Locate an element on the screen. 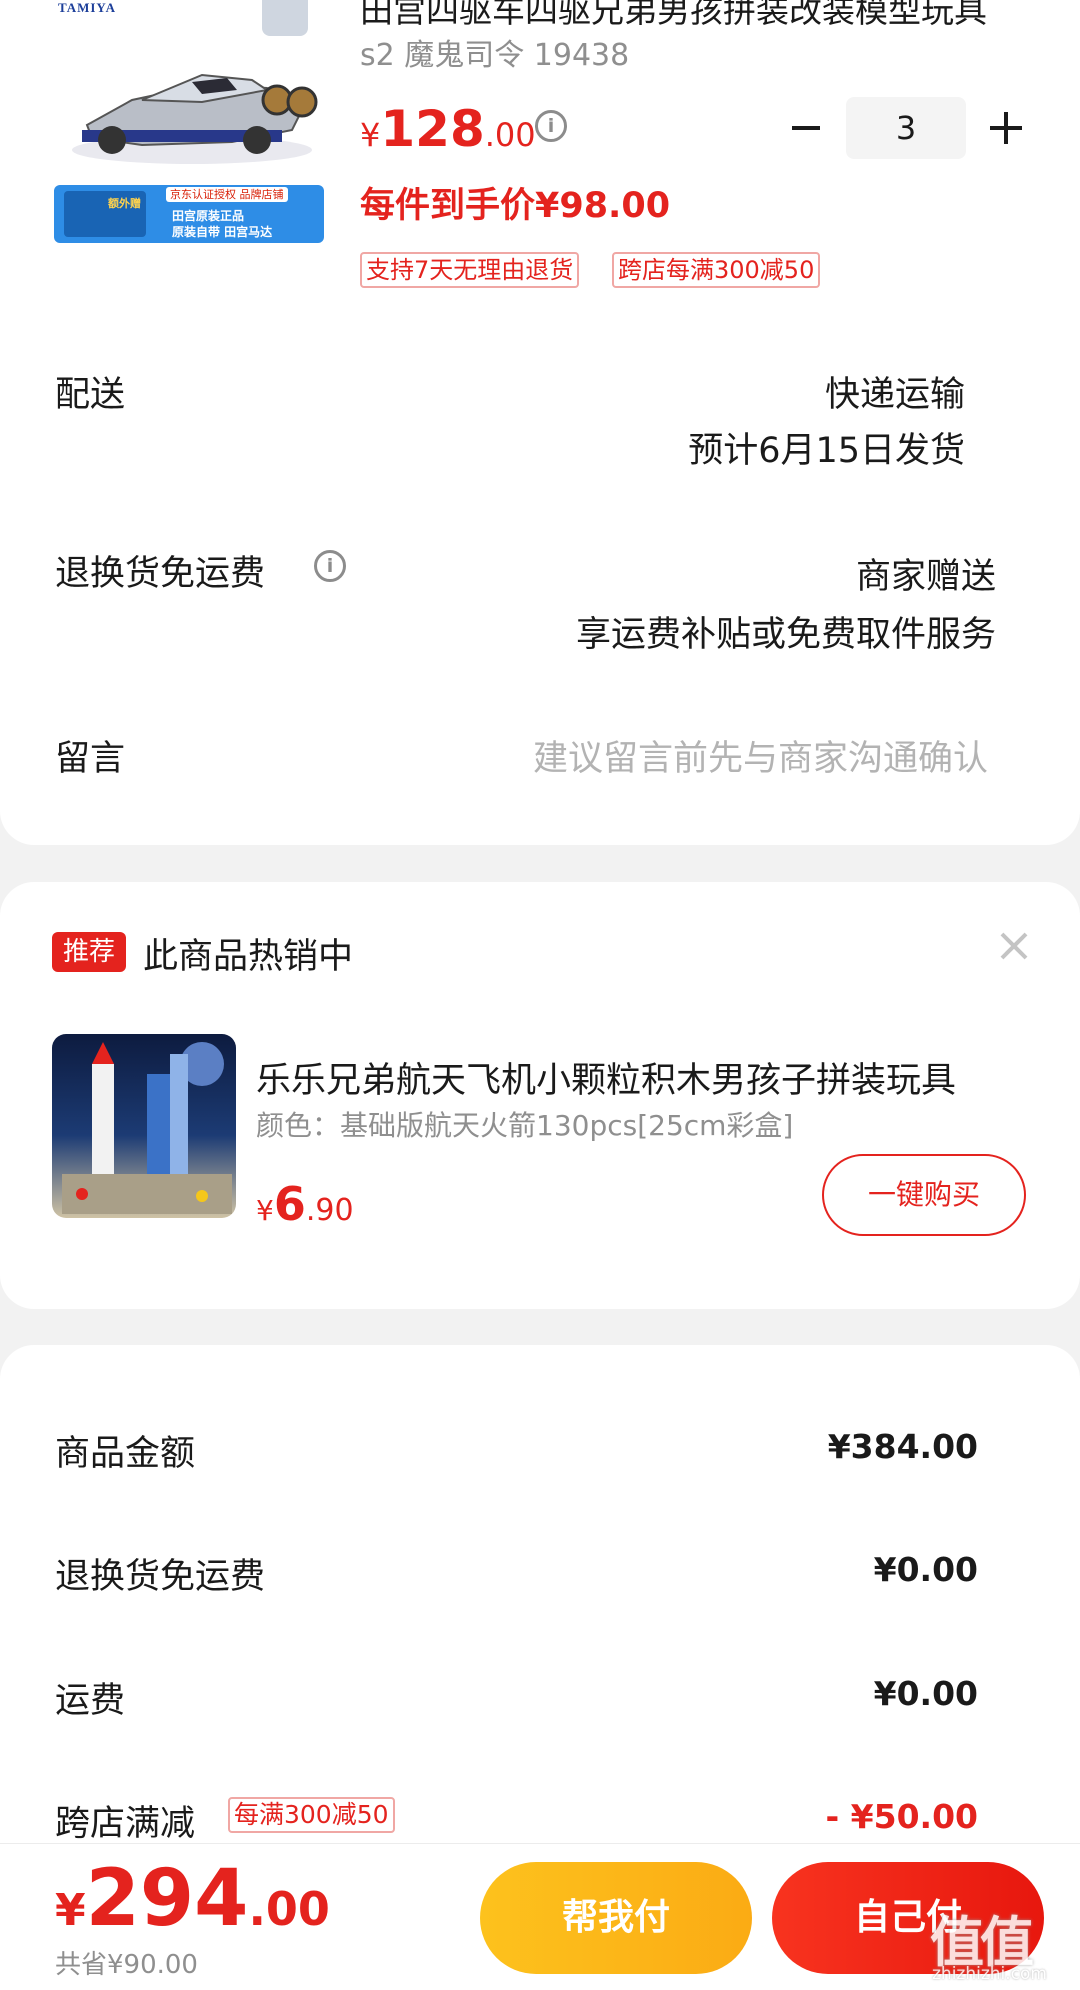 This screenshot has height=1990, width=1080. rocket-set-image is located at coordinates (147, 1128).